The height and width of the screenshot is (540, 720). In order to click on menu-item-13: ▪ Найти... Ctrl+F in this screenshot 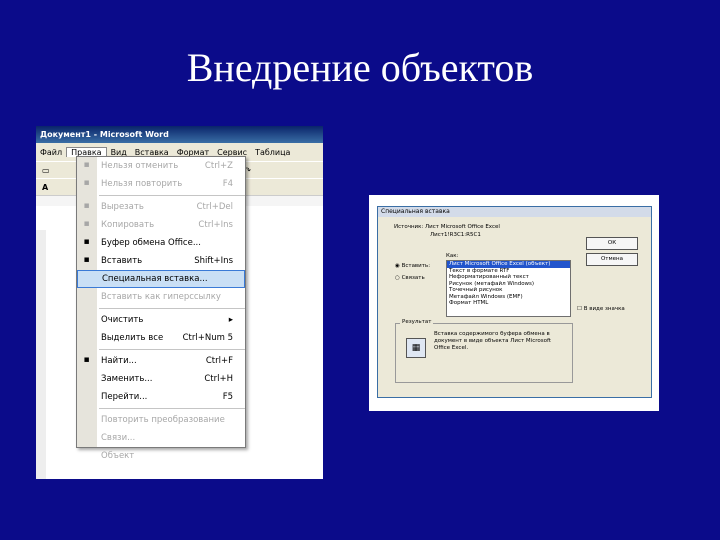, I will do `click(161, 361)`.